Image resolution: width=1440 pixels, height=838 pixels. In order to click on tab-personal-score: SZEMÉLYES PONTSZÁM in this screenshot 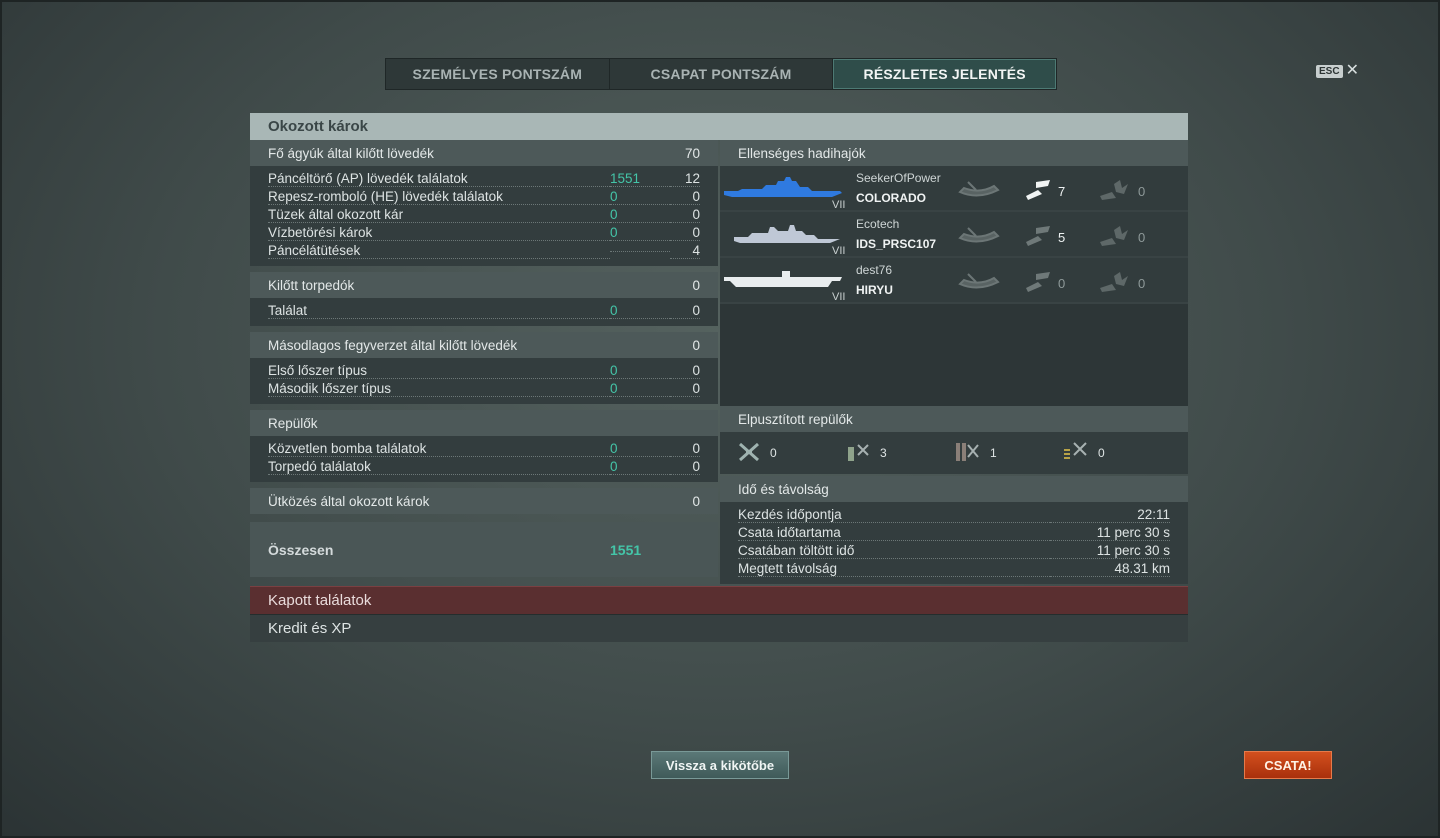, I will do `click(498, 74)`.